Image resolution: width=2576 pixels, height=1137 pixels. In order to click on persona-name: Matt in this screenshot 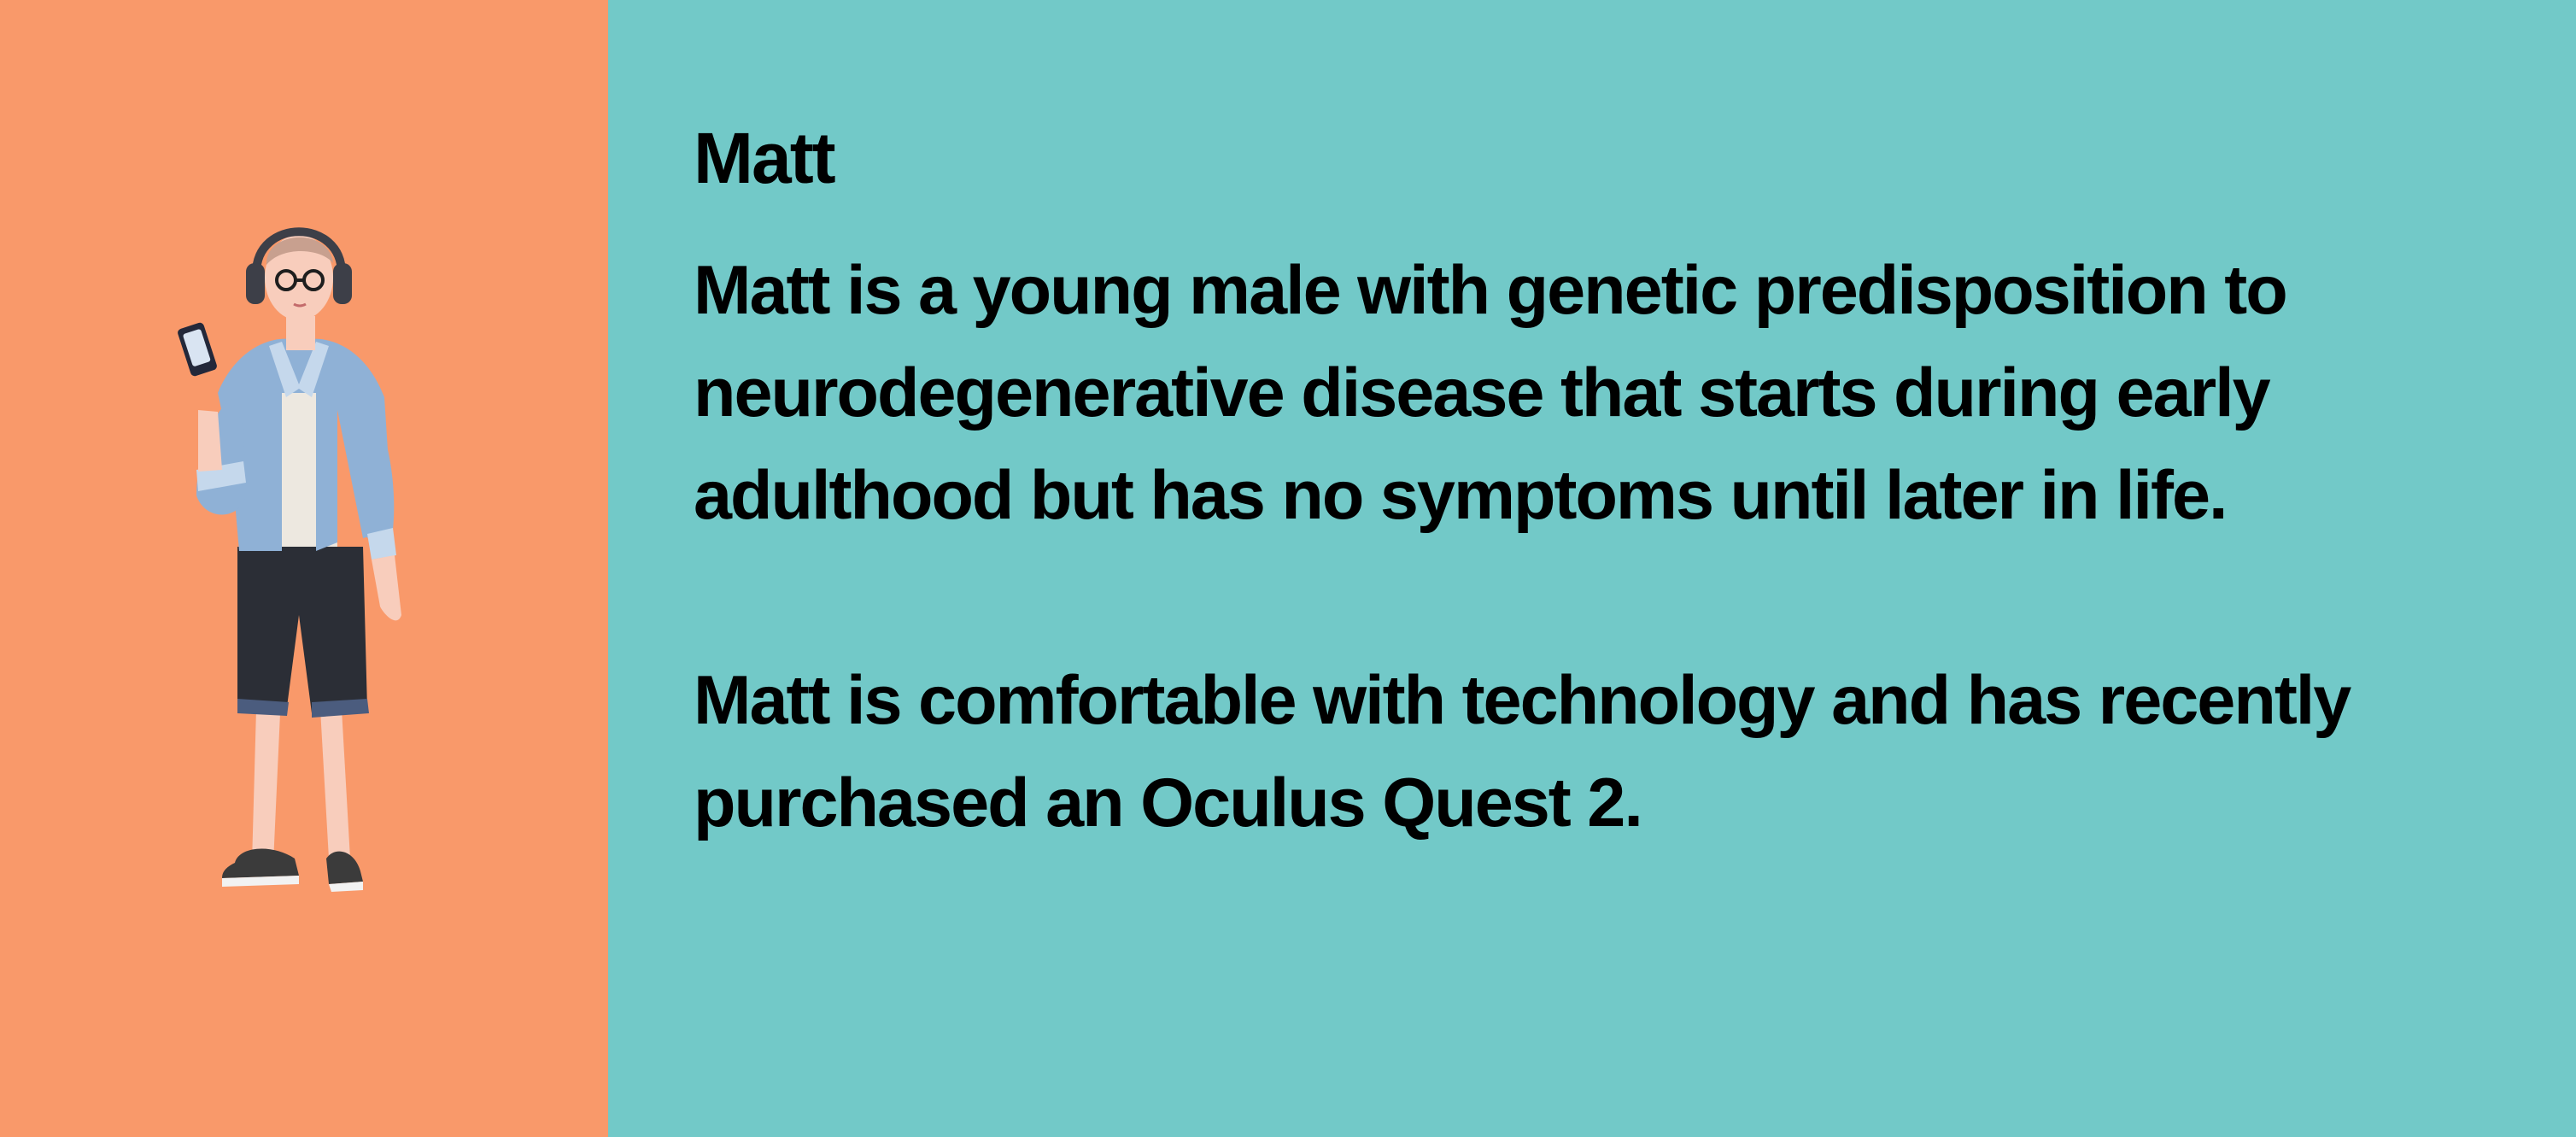, I will do `click(765, 158)`.